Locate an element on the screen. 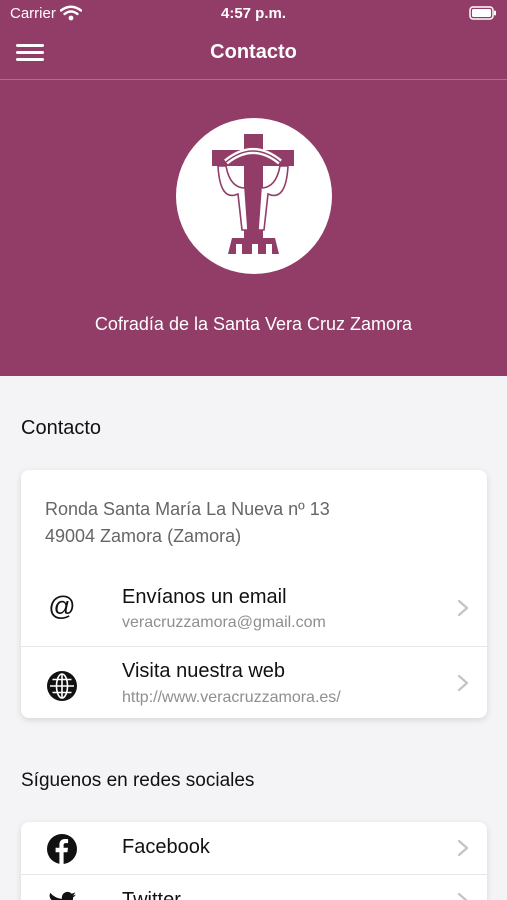 This screenshot has width=507, height=900. contact-section-title: Contacto is located at coordinates (61, 428).